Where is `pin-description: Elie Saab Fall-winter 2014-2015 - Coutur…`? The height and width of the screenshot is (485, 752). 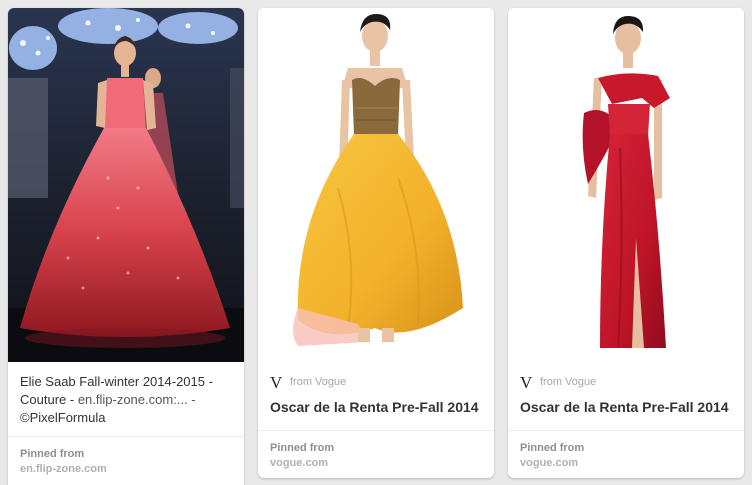 pin-description: Elie Saab Fall-winter 2014-2015 - Coutur… is located at coordinates (126, 399).